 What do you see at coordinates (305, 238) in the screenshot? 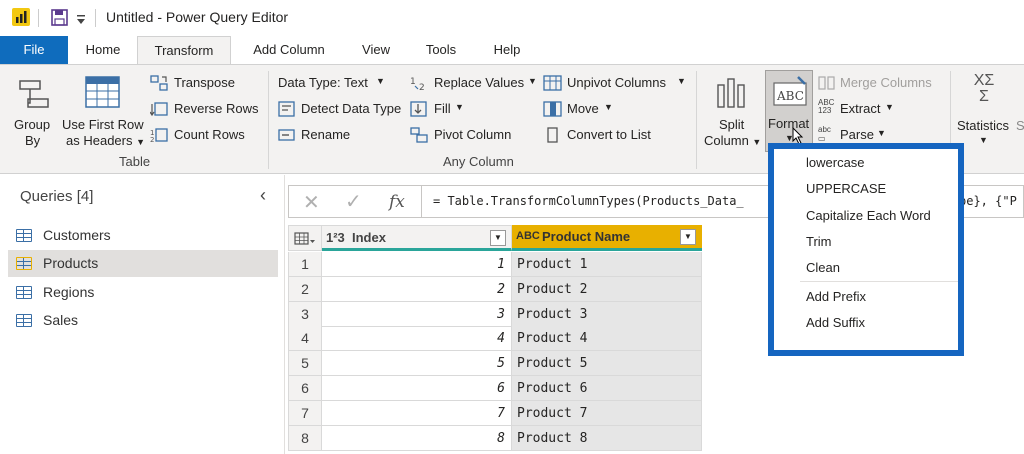
I see `table-menu-button` at bounding box center [305, 238].